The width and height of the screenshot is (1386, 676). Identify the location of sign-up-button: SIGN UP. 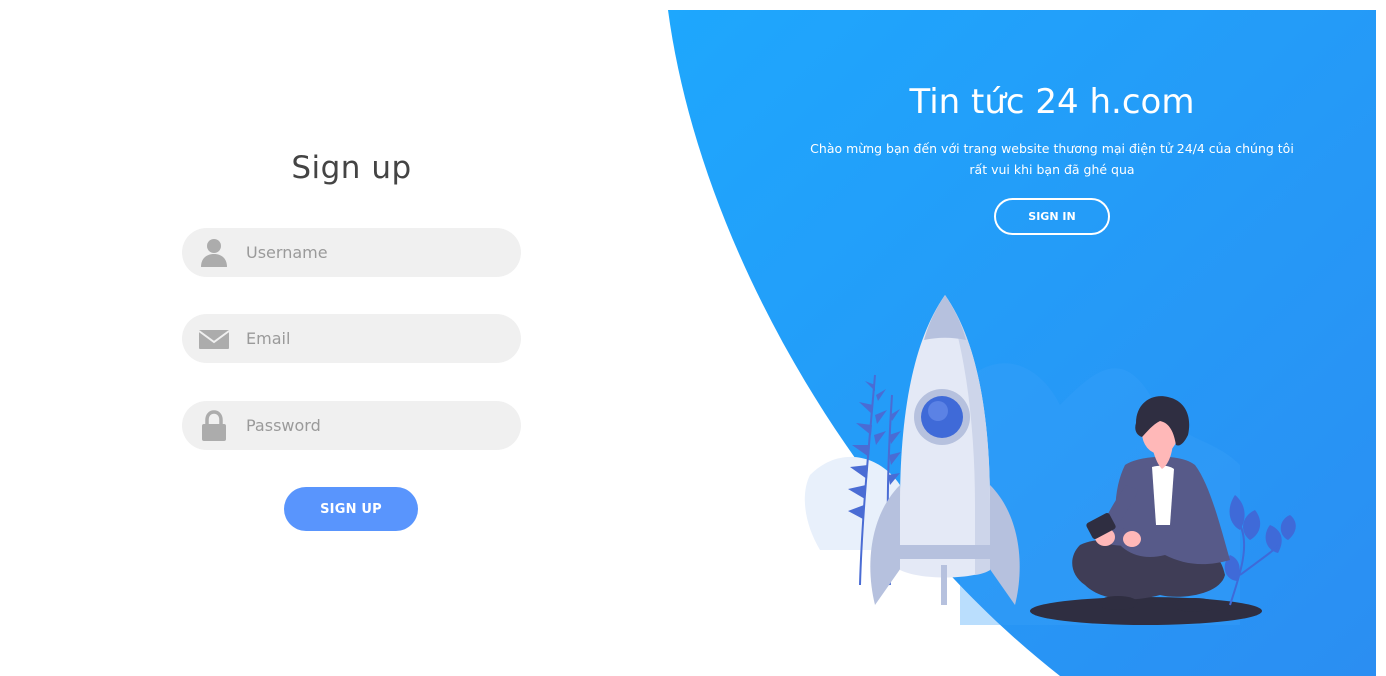
(351, 509).